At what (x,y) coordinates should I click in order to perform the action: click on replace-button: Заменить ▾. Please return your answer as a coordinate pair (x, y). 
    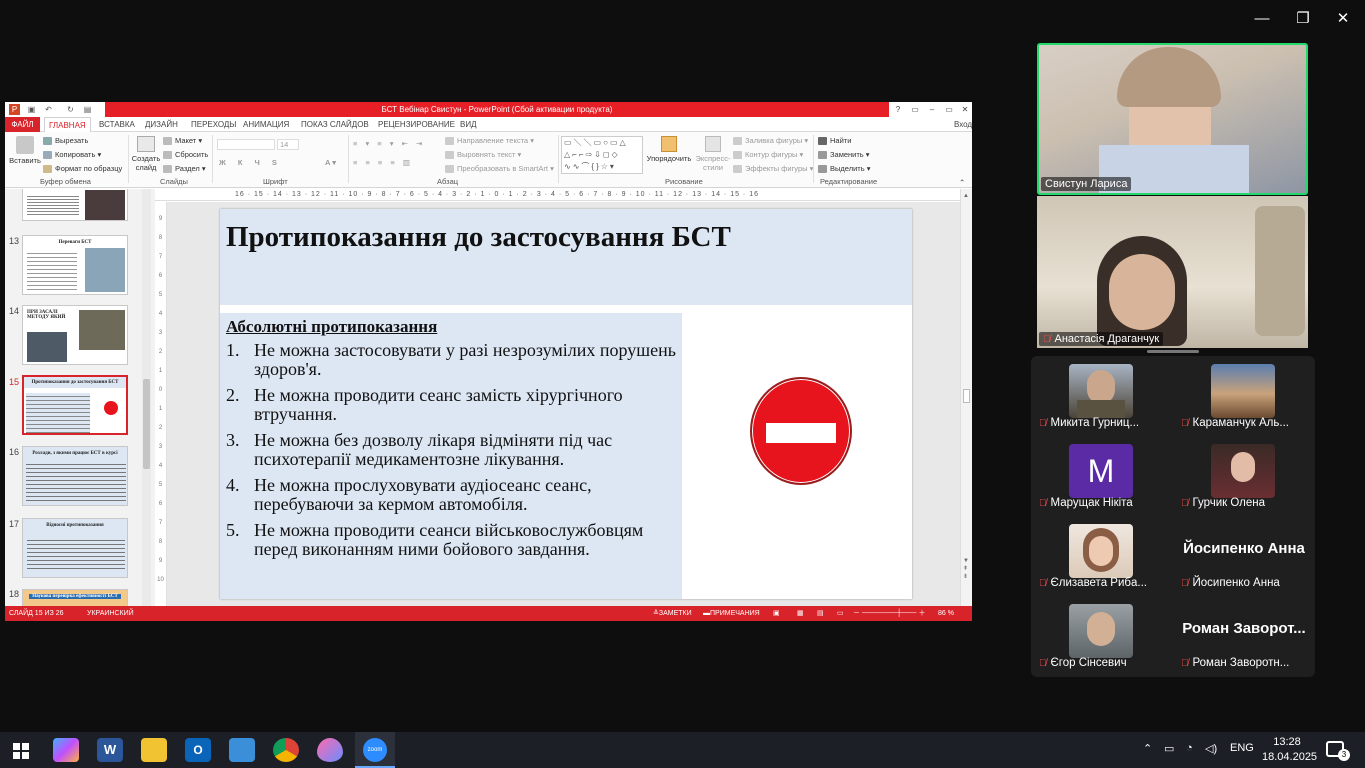
    Looking at the image, I should click on (844, 155).